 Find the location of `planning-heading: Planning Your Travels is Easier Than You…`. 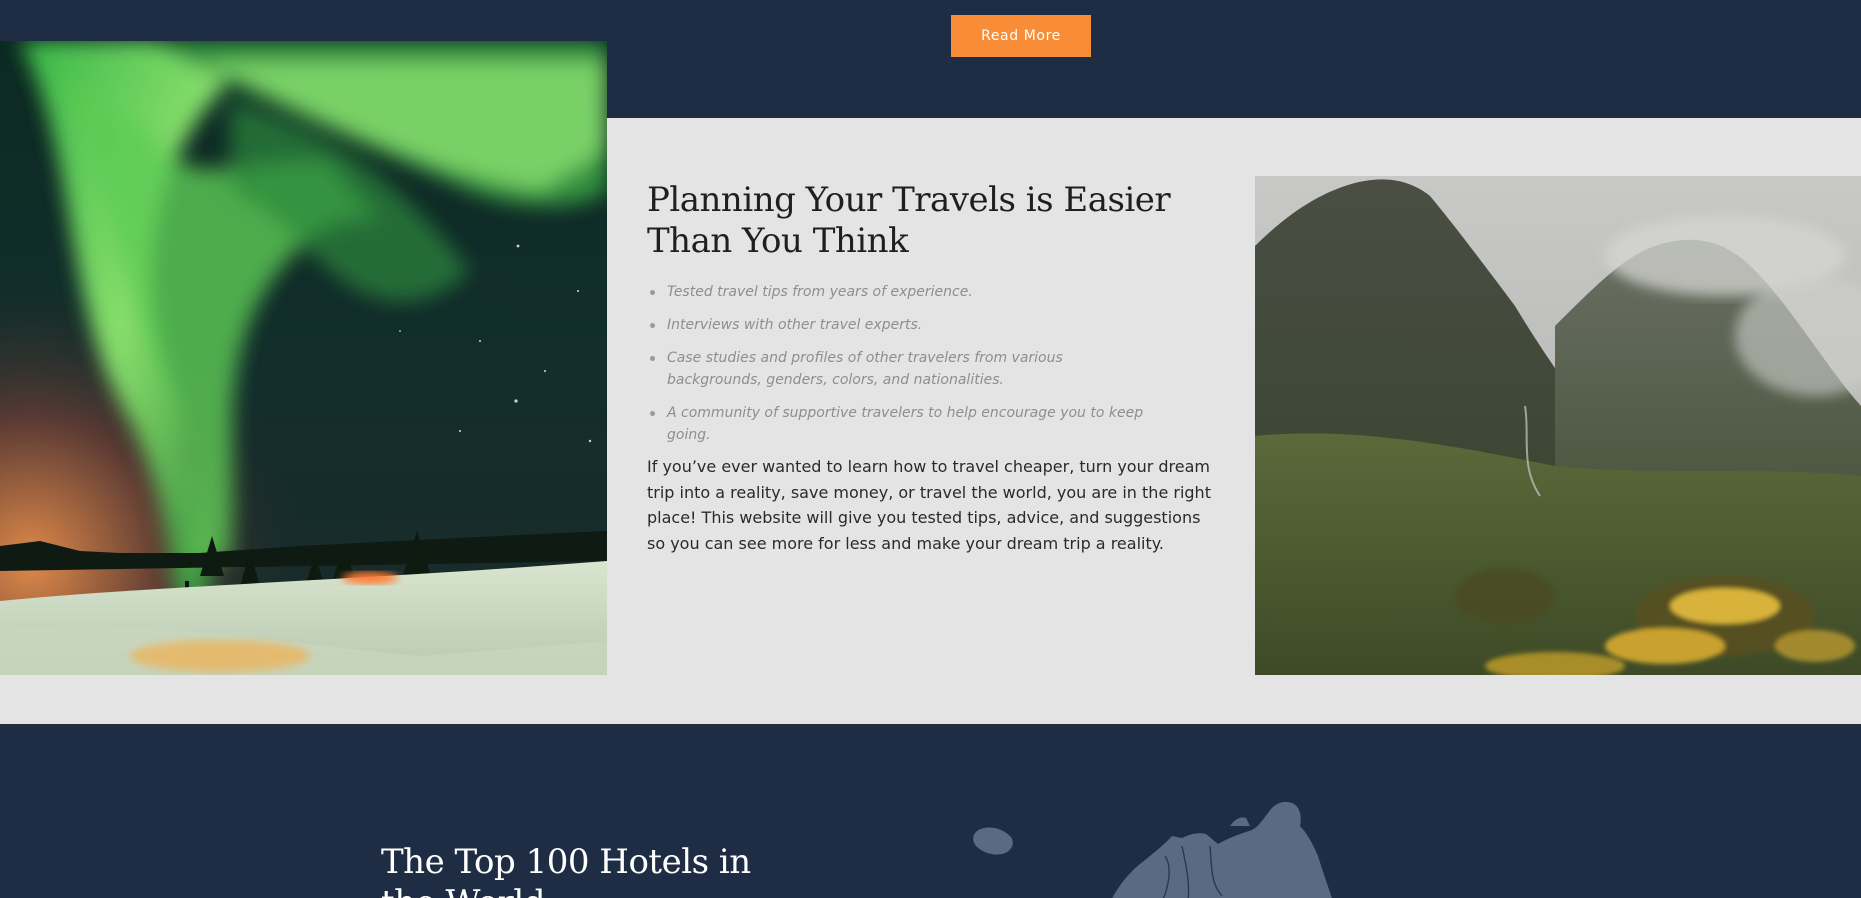

planning-heading: Planning Your Travels is Easier Than You… is located at coordinates (909, 220).